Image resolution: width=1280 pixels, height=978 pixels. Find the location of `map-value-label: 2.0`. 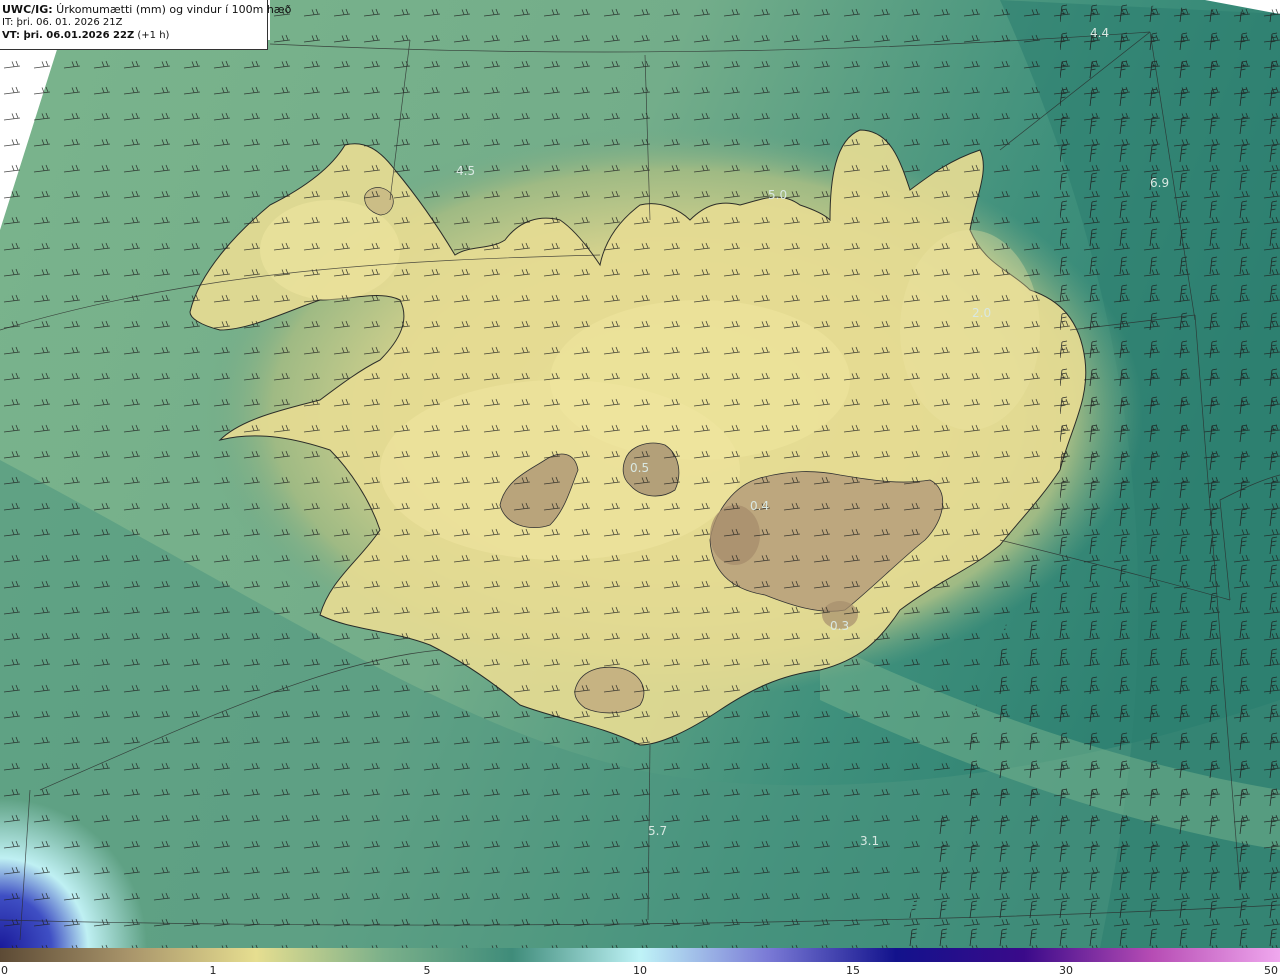

map-value-label: 2.0 is located at coordinates (981, 313).